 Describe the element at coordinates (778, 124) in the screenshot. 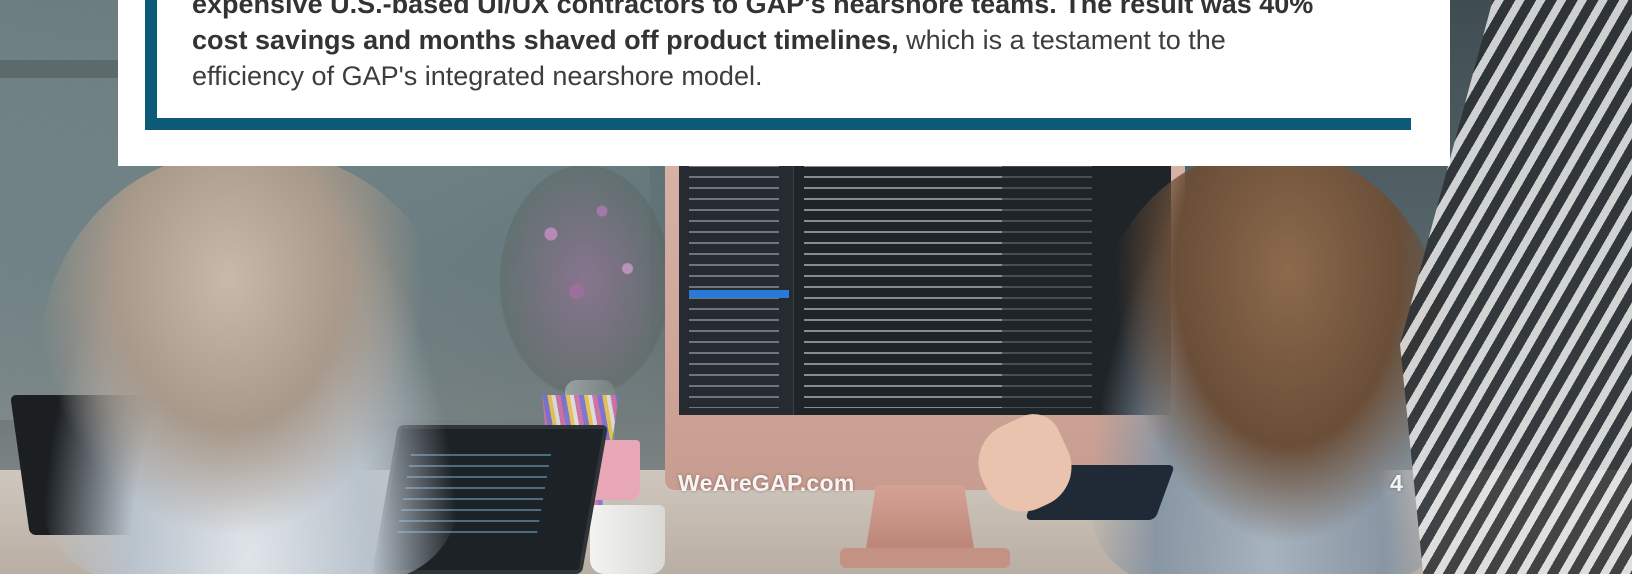

I see `callout-accent-bottom` at that location.